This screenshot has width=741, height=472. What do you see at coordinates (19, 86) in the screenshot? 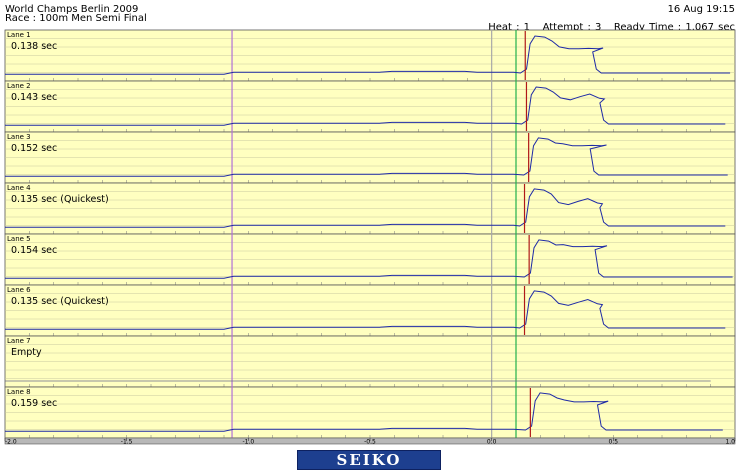
I see `lane-name: Lane 2` at bounding box center [19, 86].